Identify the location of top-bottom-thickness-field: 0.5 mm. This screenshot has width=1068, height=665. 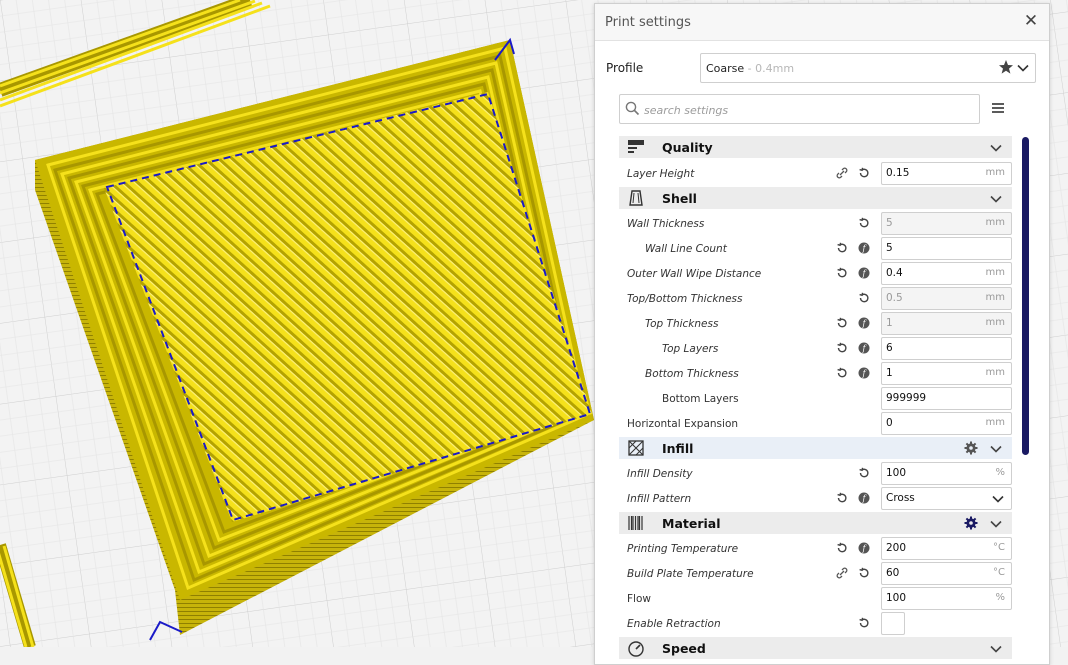
(946, 298).